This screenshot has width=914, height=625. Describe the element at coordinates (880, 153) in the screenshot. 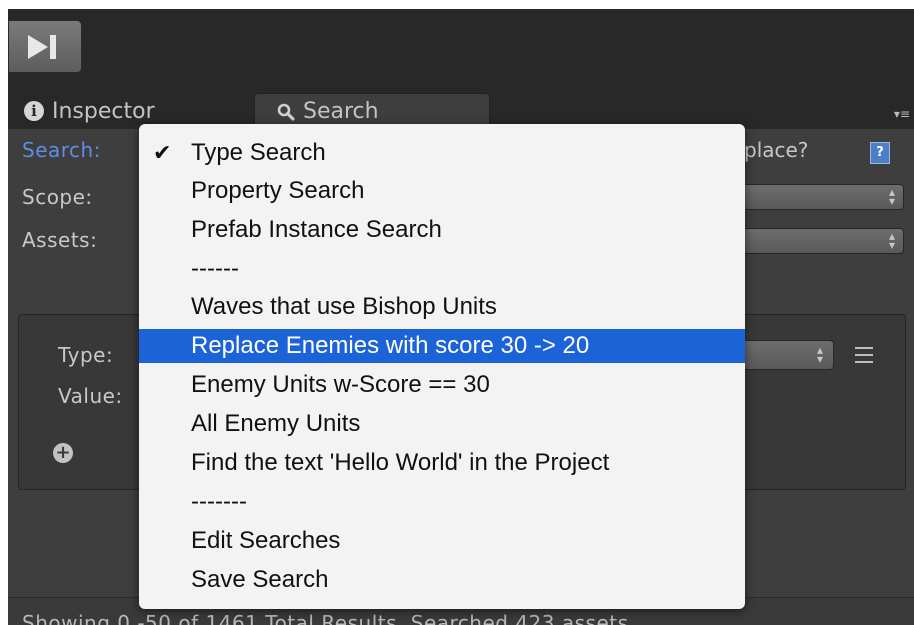

I see `help-icon: ?` at that location.